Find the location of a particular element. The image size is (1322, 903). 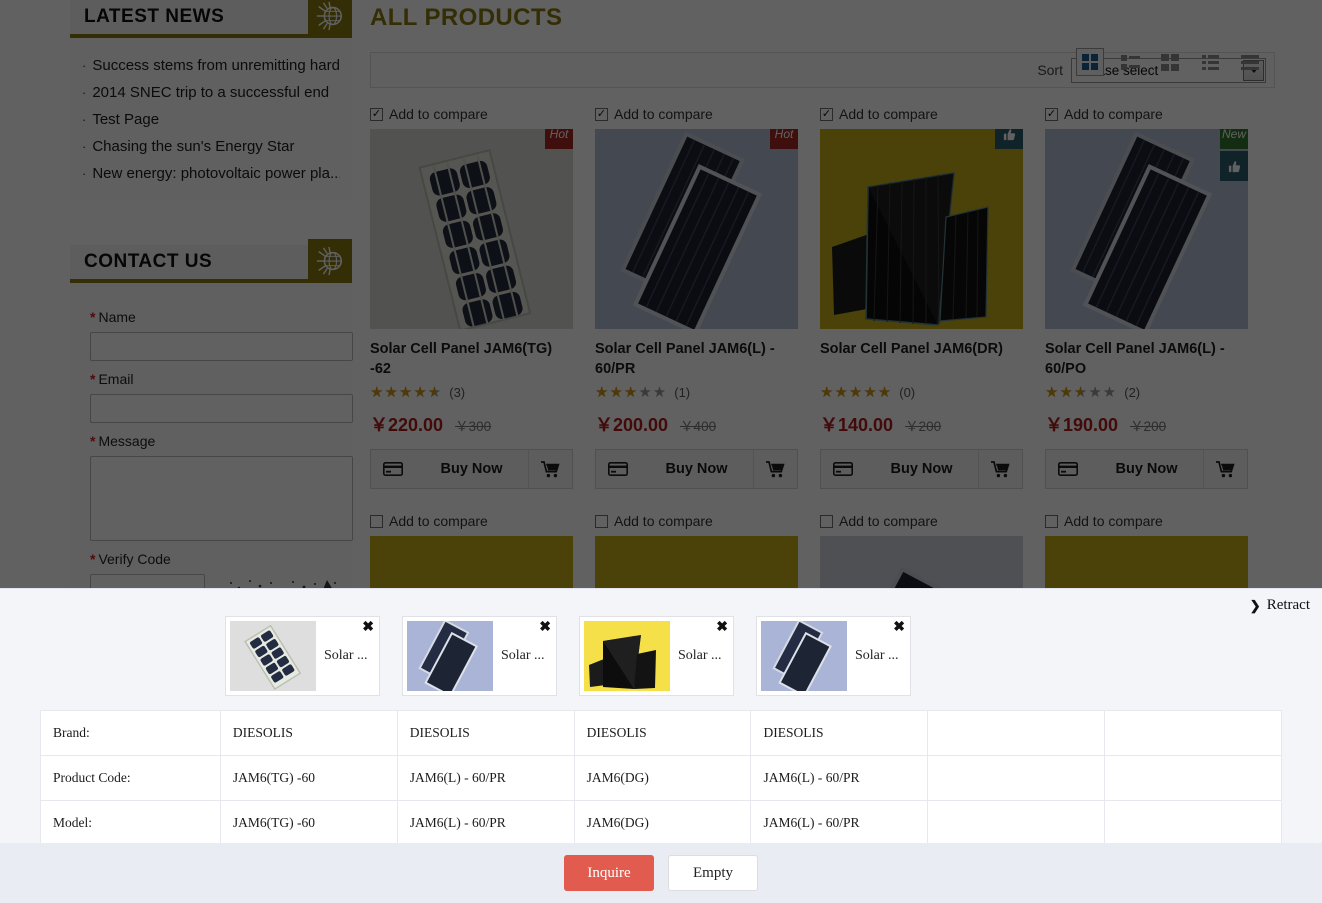

news-item: · Test Page is located at coordinates (211, 119).